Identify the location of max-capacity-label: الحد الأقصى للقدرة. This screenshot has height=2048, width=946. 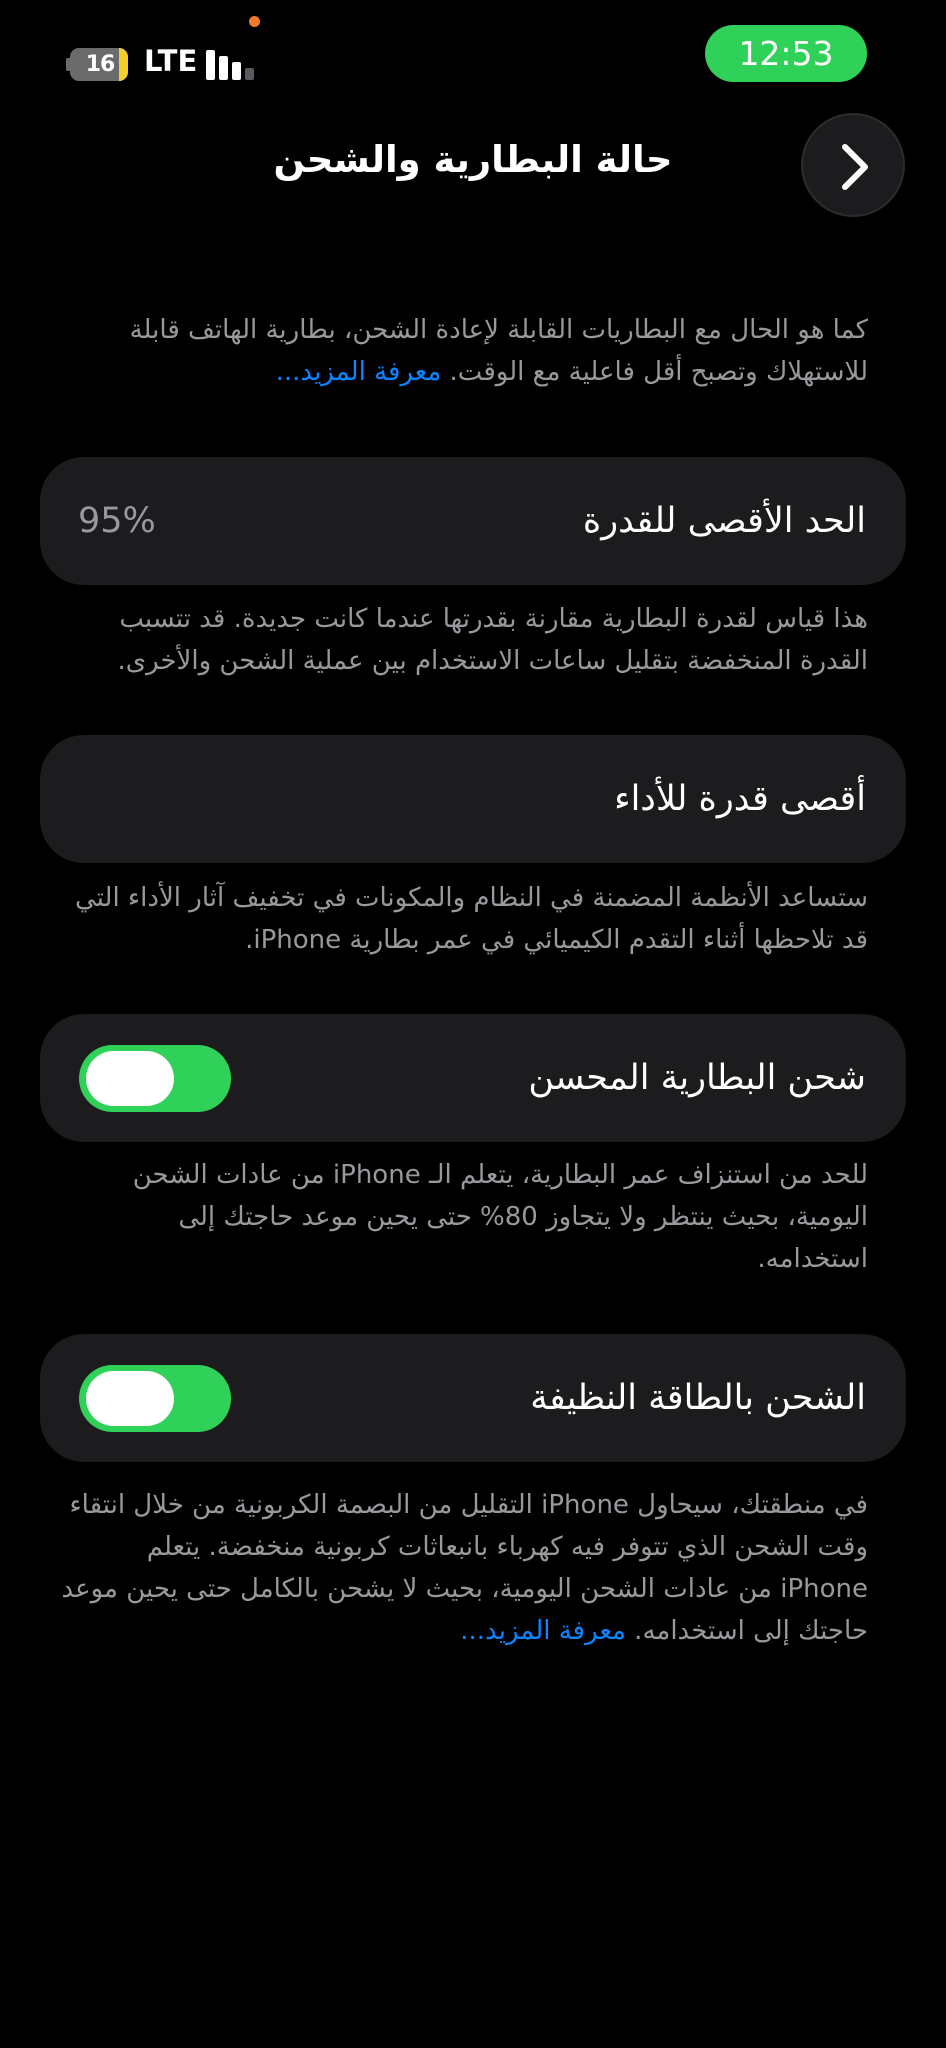
(724, 521).